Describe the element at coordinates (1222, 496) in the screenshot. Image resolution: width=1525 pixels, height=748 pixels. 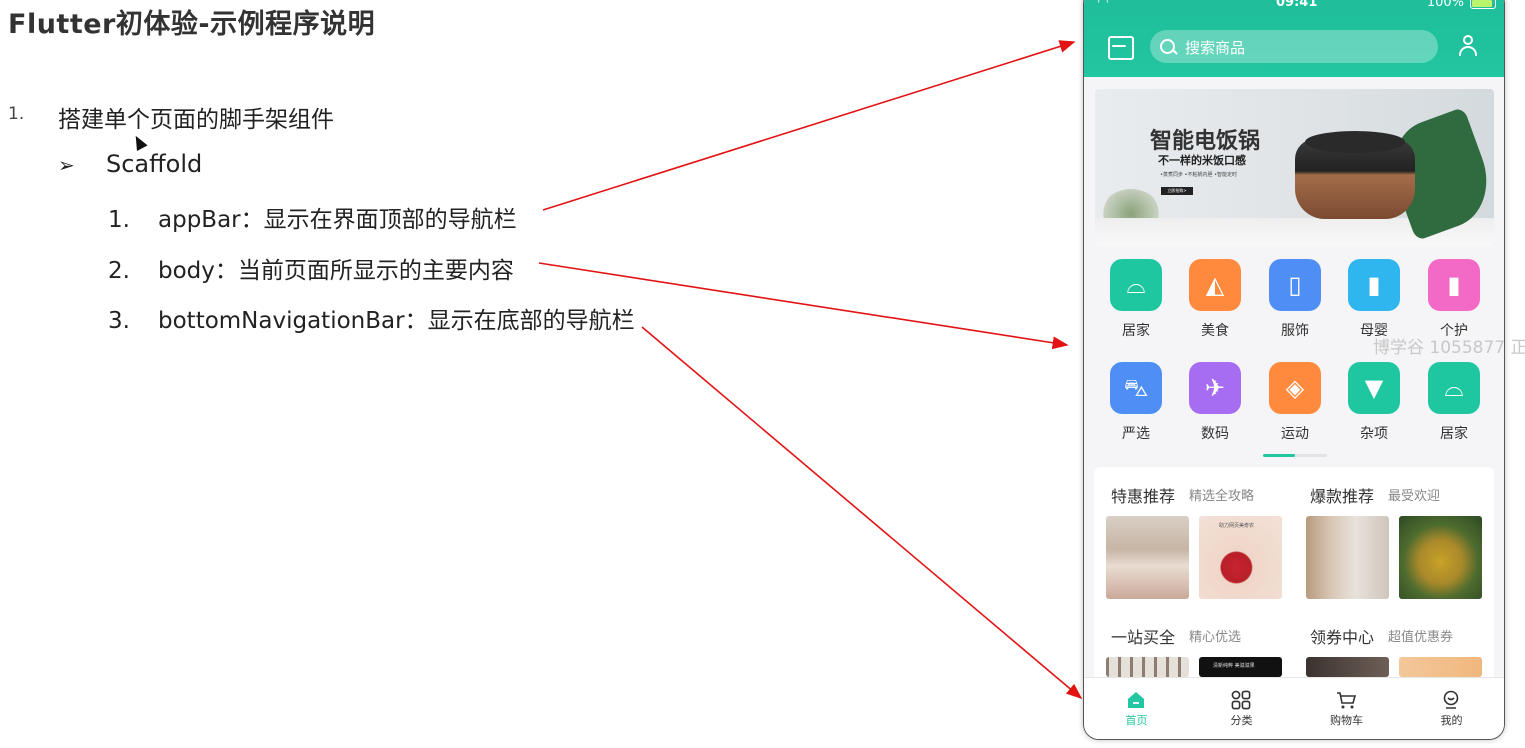
I see `rec-subtitle: 精选全攻略` at that location.